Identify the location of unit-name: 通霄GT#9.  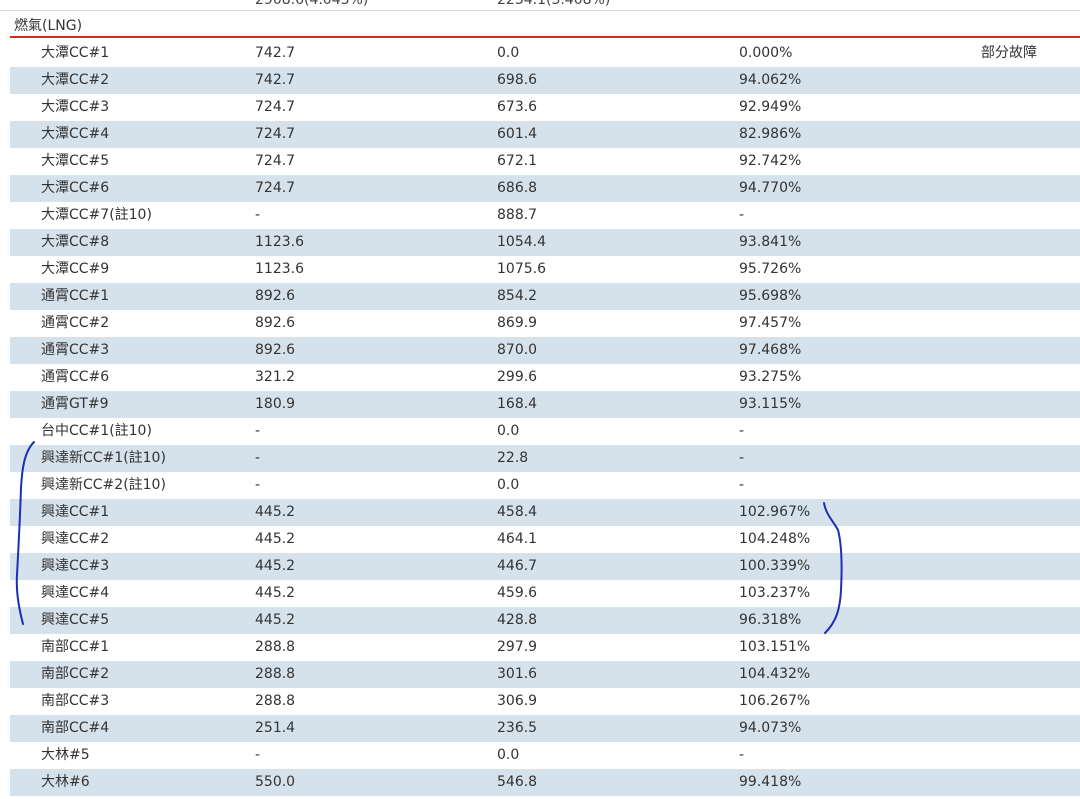
(75, 404).